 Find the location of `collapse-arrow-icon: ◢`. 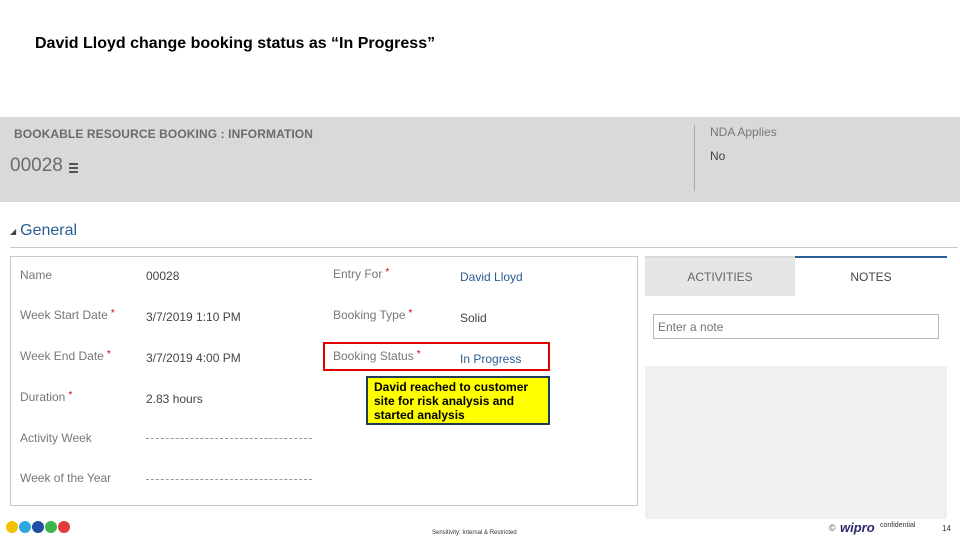

collapse-arrow-icon: ◢ is located at coordinates (13, 231).